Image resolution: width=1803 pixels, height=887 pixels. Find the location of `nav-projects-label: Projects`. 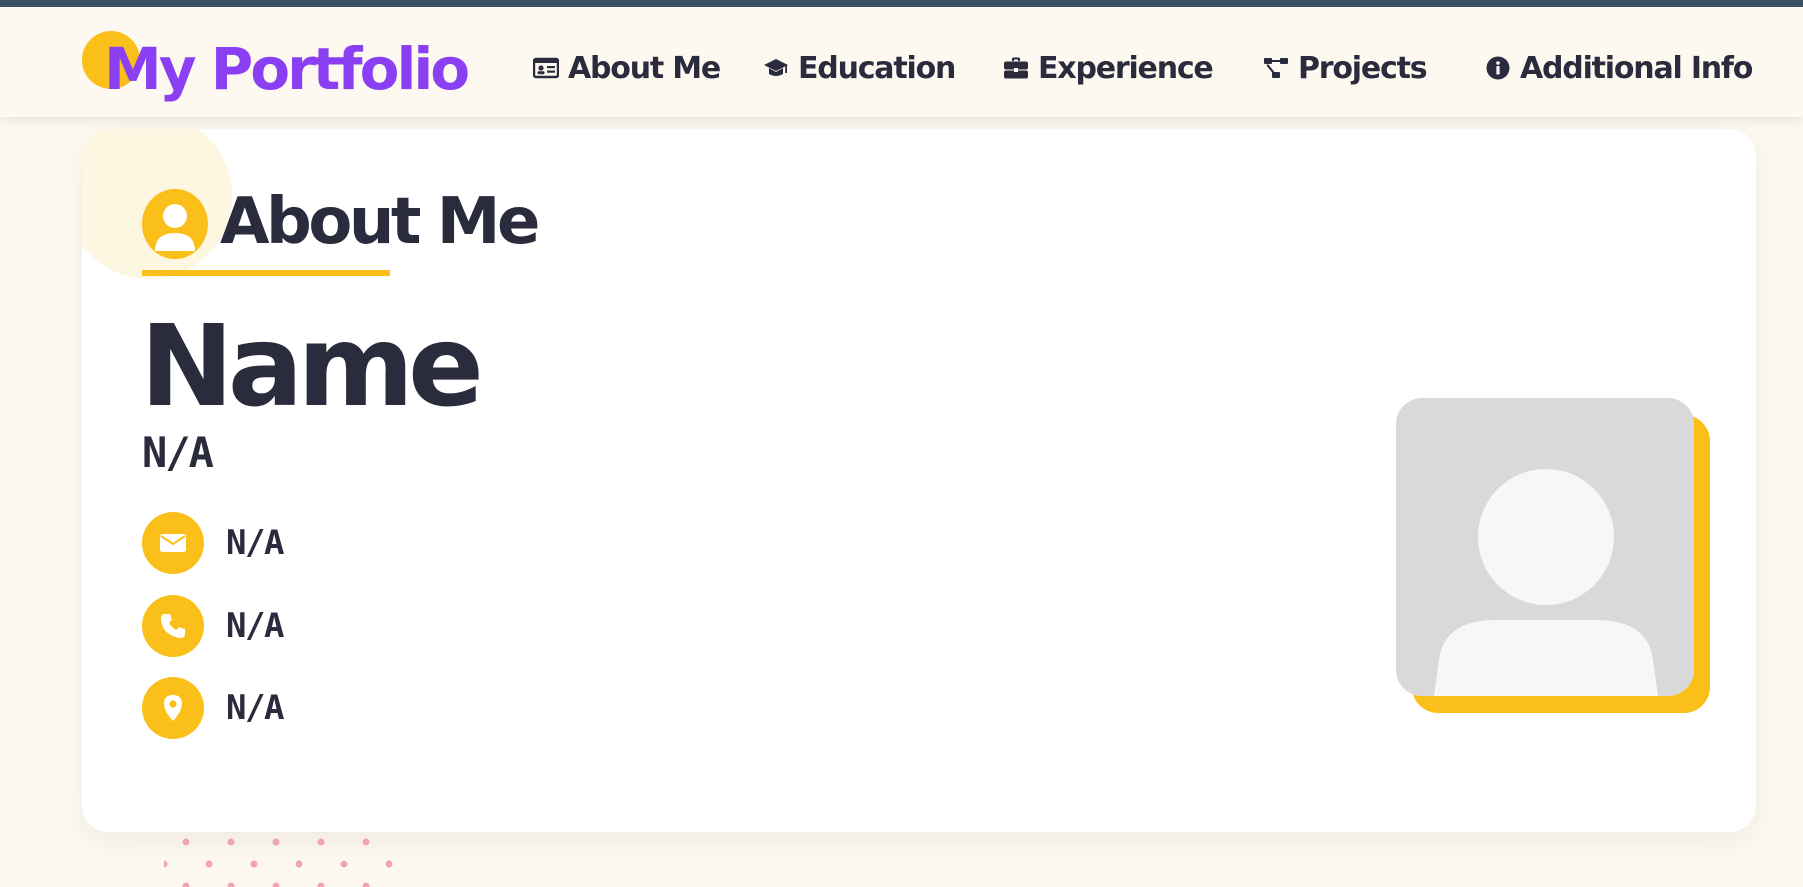

nav-projects-label: Projects is located at coordinates (1363, 68).